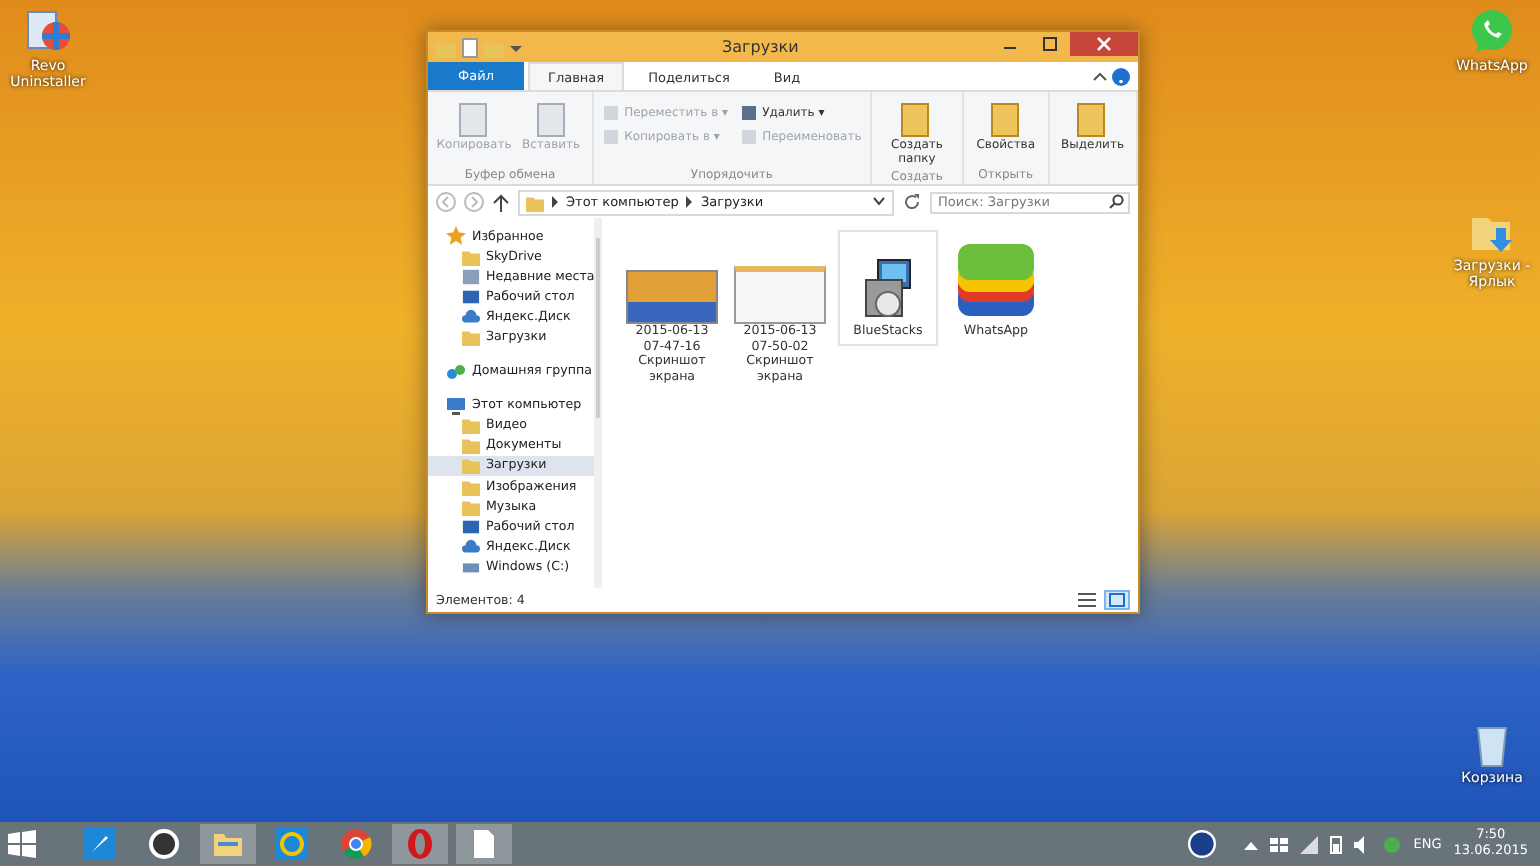  What do you see at coordinates (356, 844) in the screenshot?
I see `browser-icon` at bounding box center [356, 844].